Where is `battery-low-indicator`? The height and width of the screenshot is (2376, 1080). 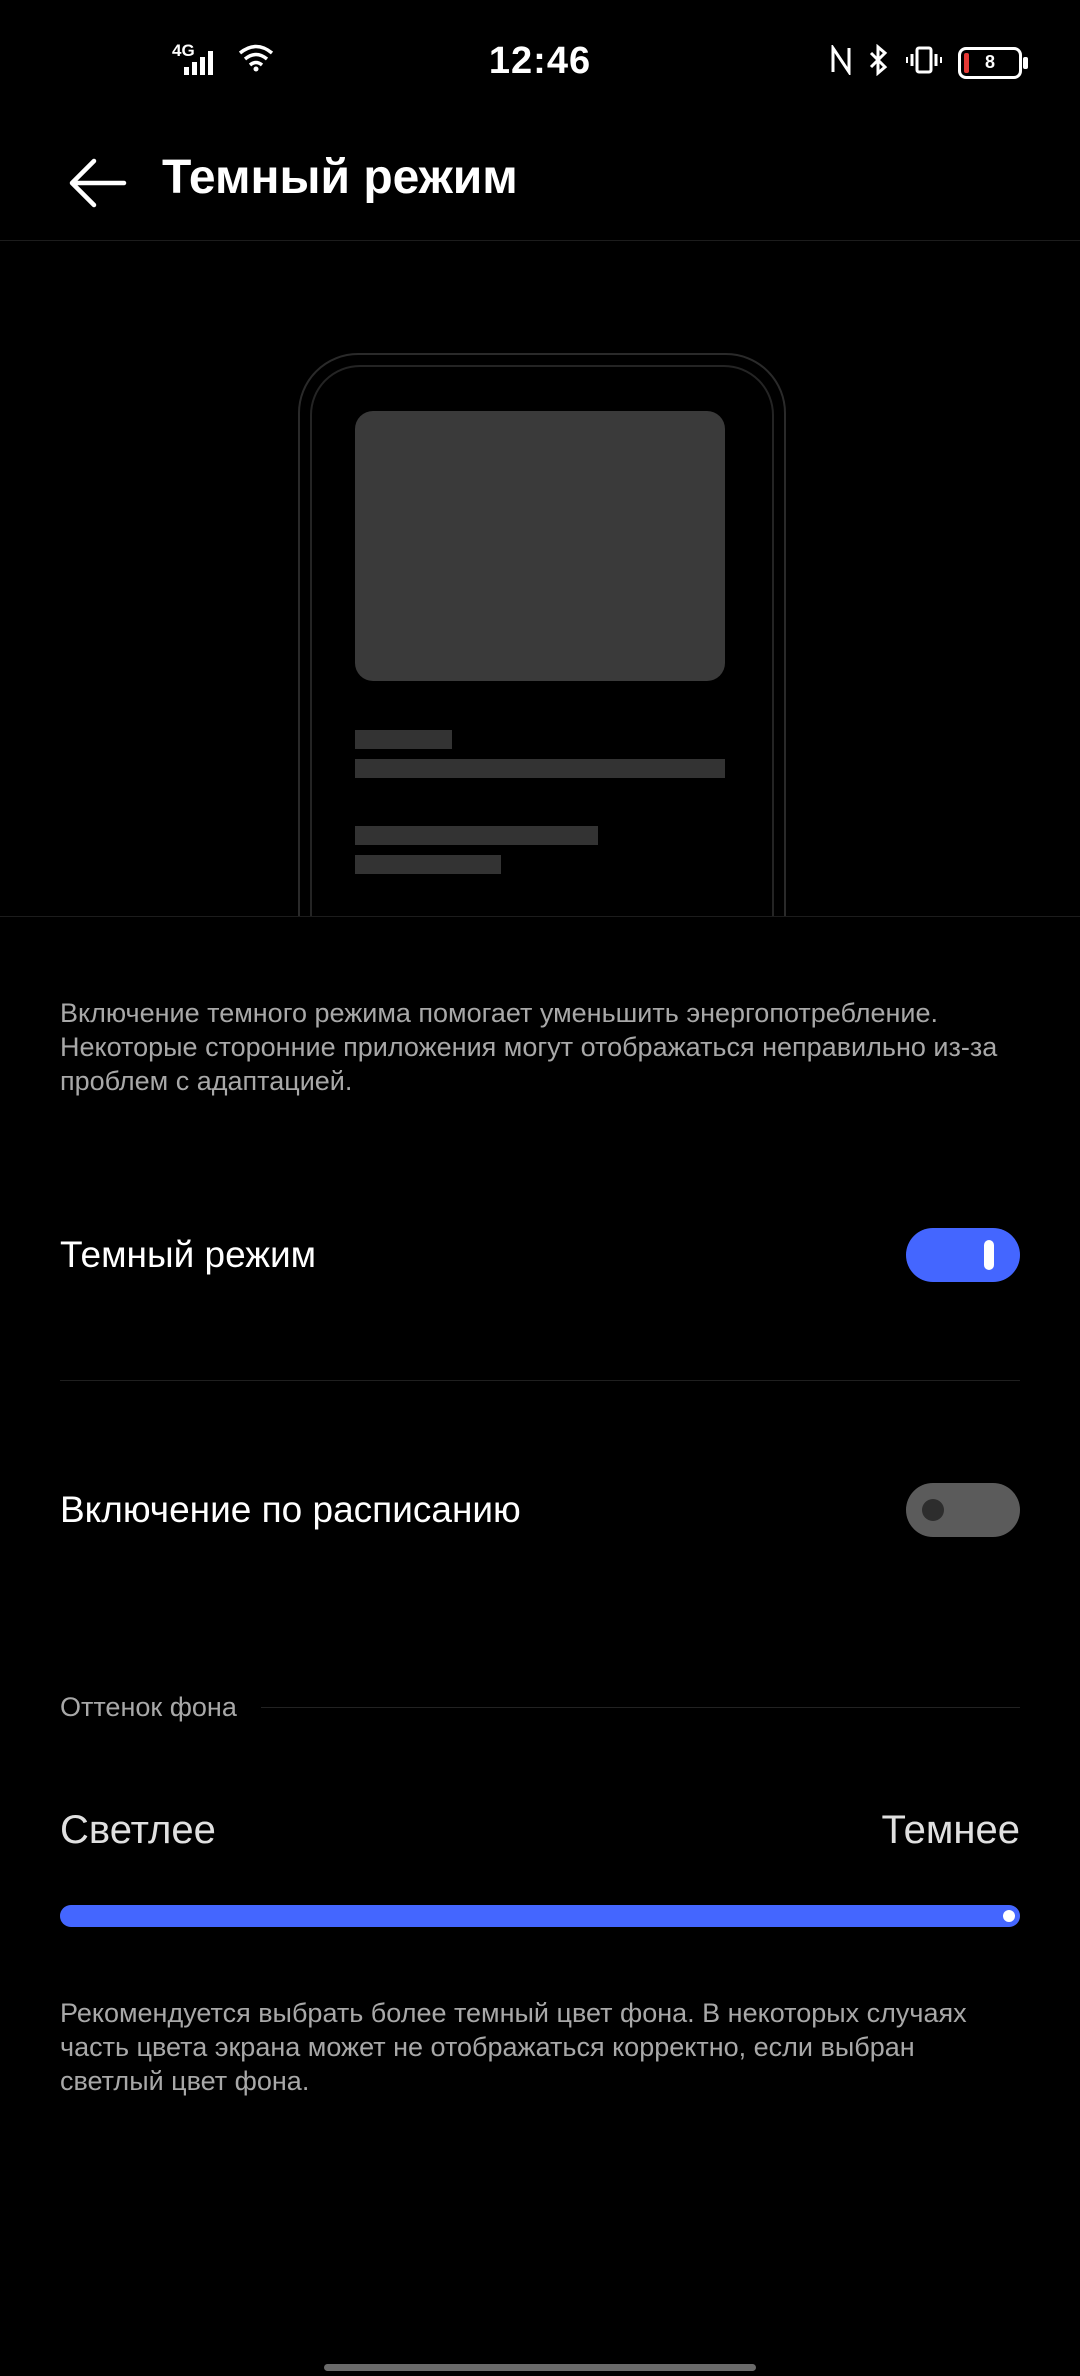
battery-low-indicator is located at coordinates (966, 62).